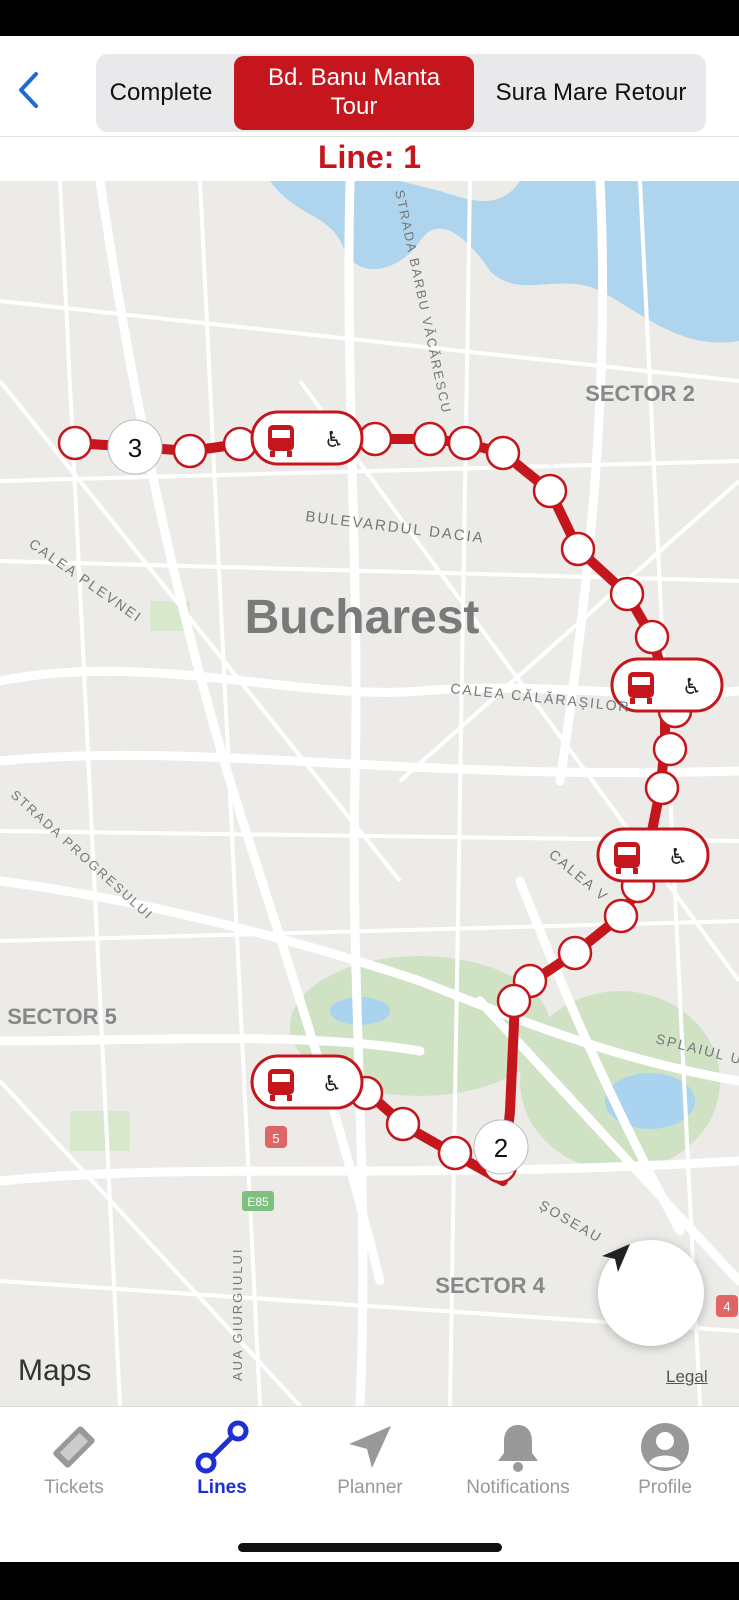 This screenshot has width=739, height=1600. I want to click on tab-planner: Planner, so click(370, 1464).